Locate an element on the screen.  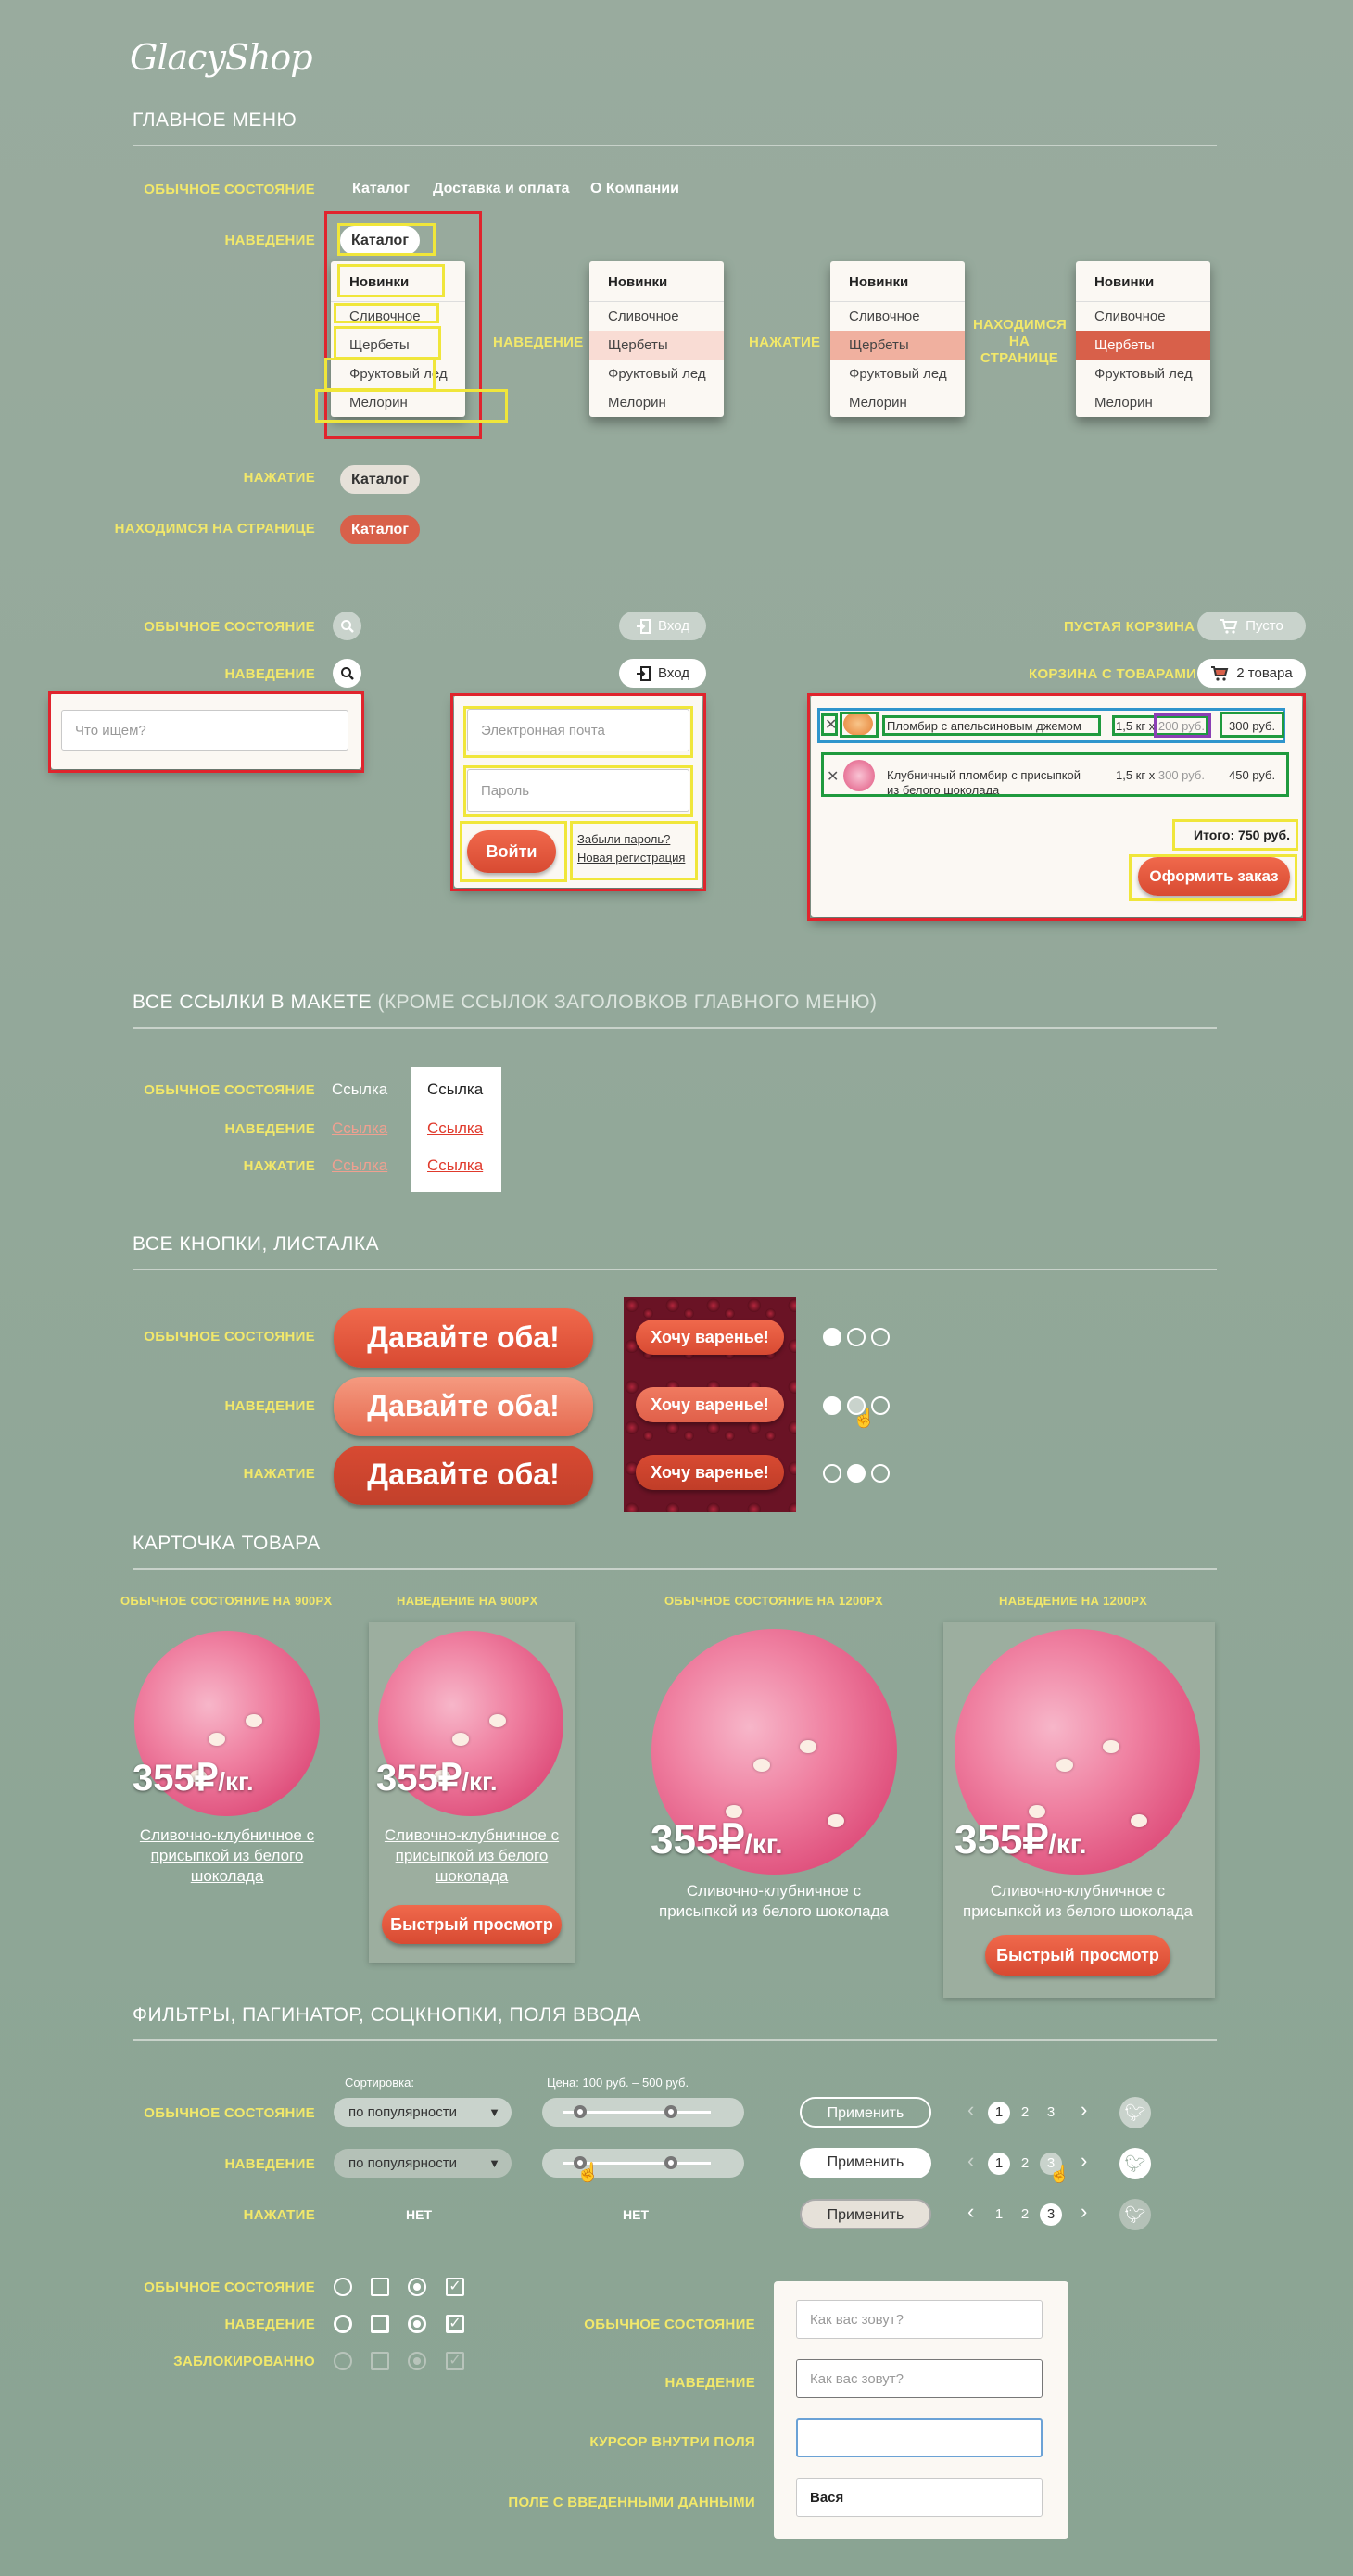
nav-catalog-current: Каталог is located at coordinates (380, 529).